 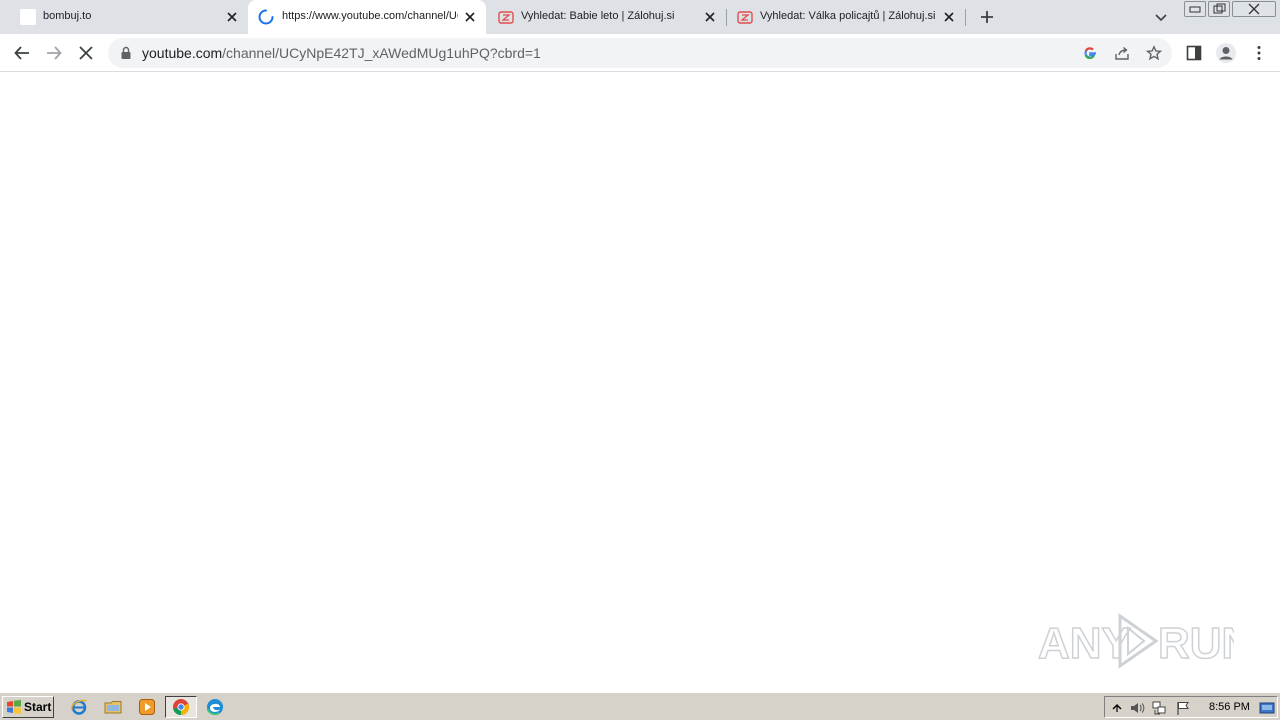 I want to click on tab-separator, so click(x=965, y=17).